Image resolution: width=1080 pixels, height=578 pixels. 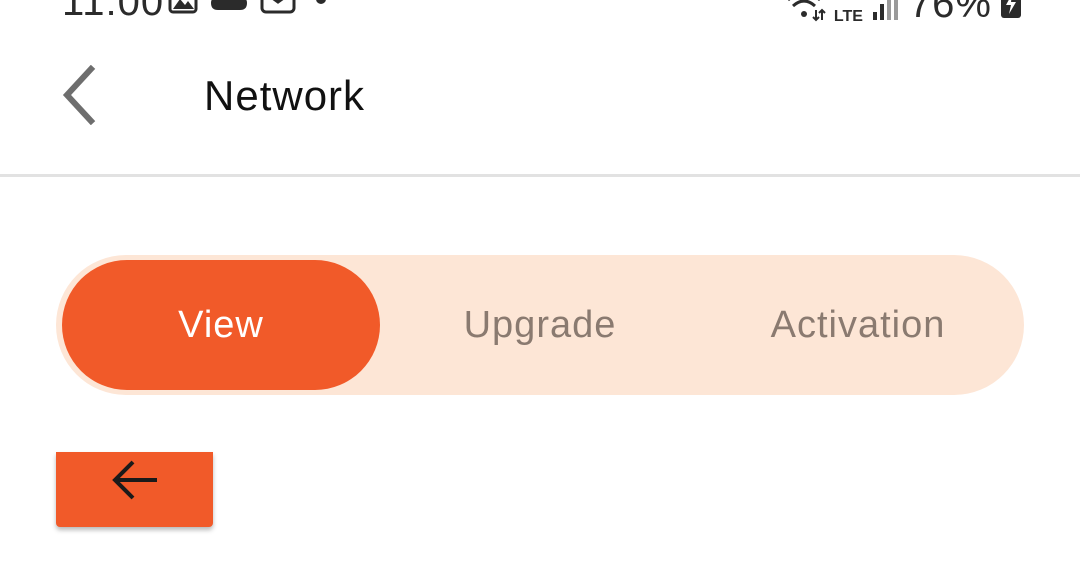 I want to click on battery-charging-icon, so click(x=1011, y=12).